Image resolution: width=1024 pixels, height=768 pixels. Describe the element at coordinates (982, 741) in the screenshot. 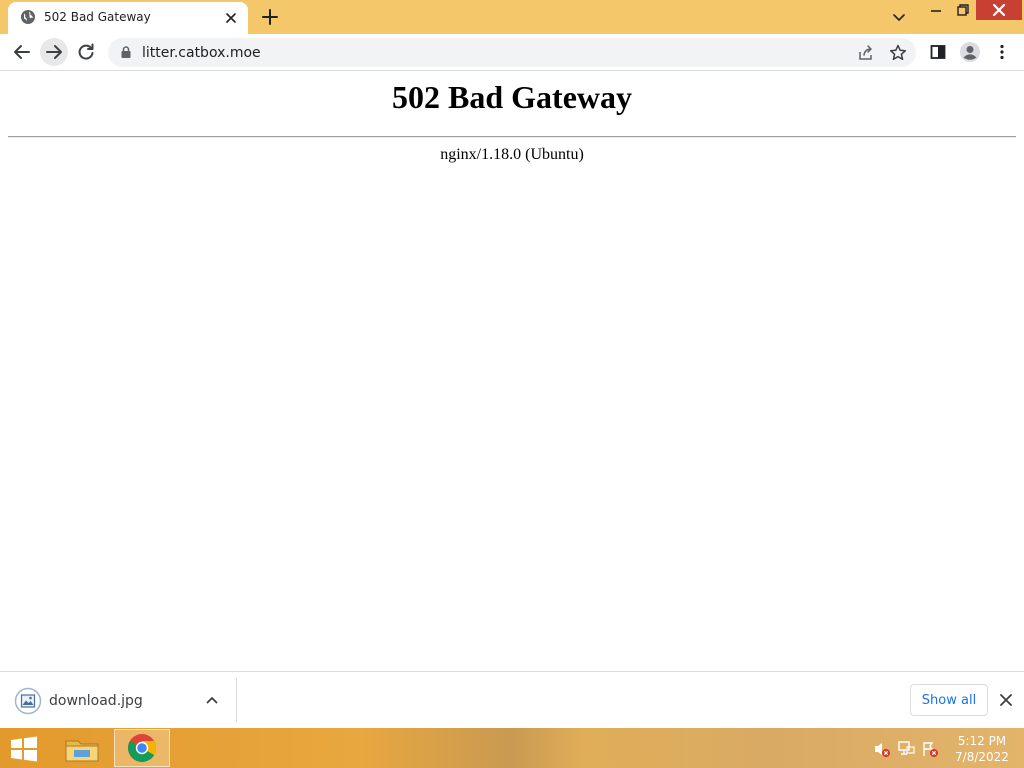

I see `clock-time: 5:12 PM` at that location.